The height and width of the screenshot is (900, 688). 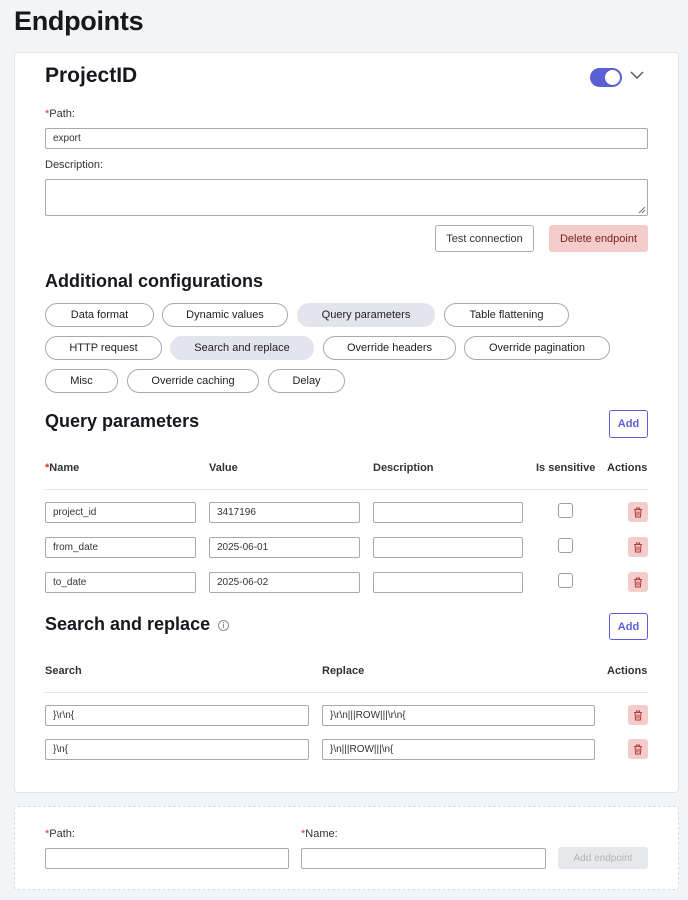 I want to click on param-name-input: from_date, so click(x=120, y=547).